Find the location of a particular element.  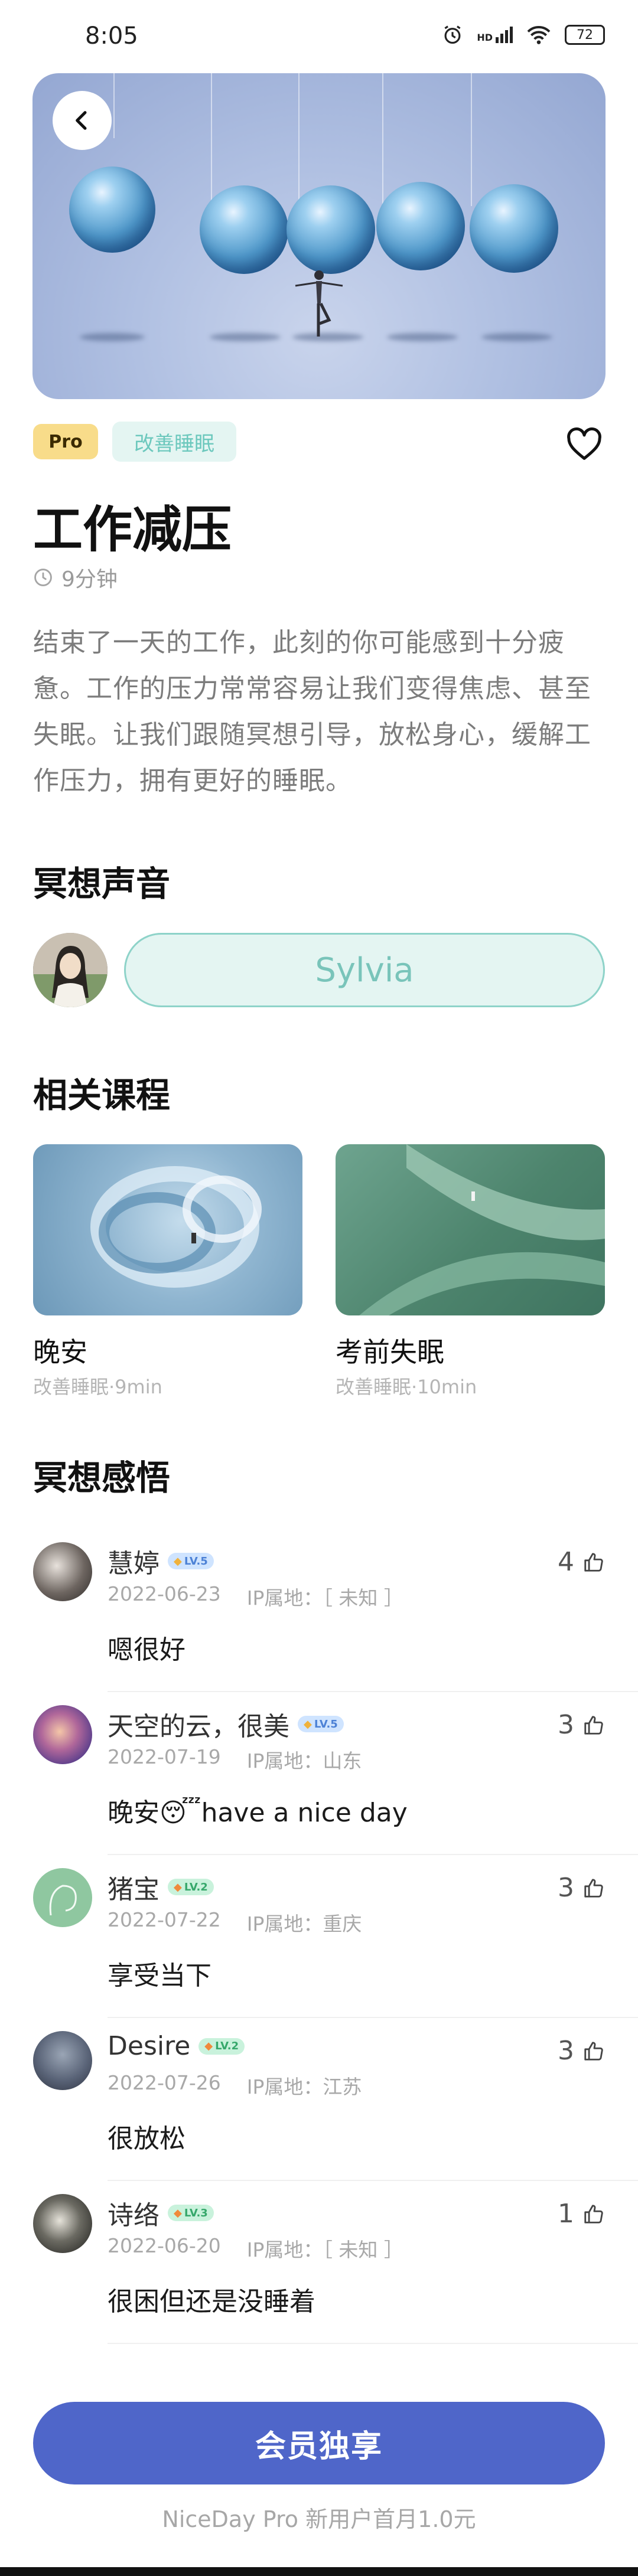

home-indicator is located at coordinates (319, 2571).